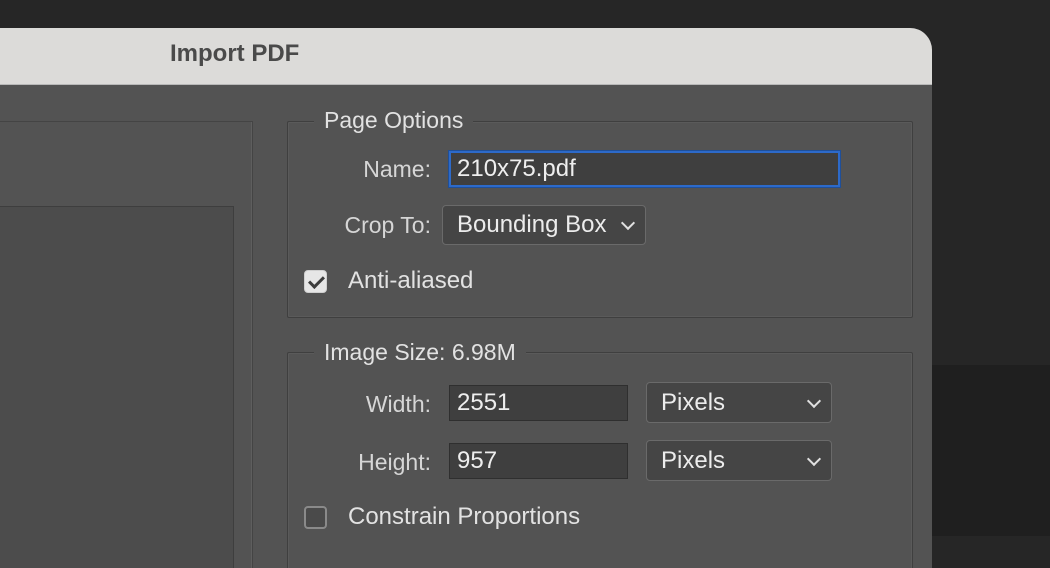  Describe the element at coordinates (538, 403) in the screenshot. I see `width-field: 2551` at that location.